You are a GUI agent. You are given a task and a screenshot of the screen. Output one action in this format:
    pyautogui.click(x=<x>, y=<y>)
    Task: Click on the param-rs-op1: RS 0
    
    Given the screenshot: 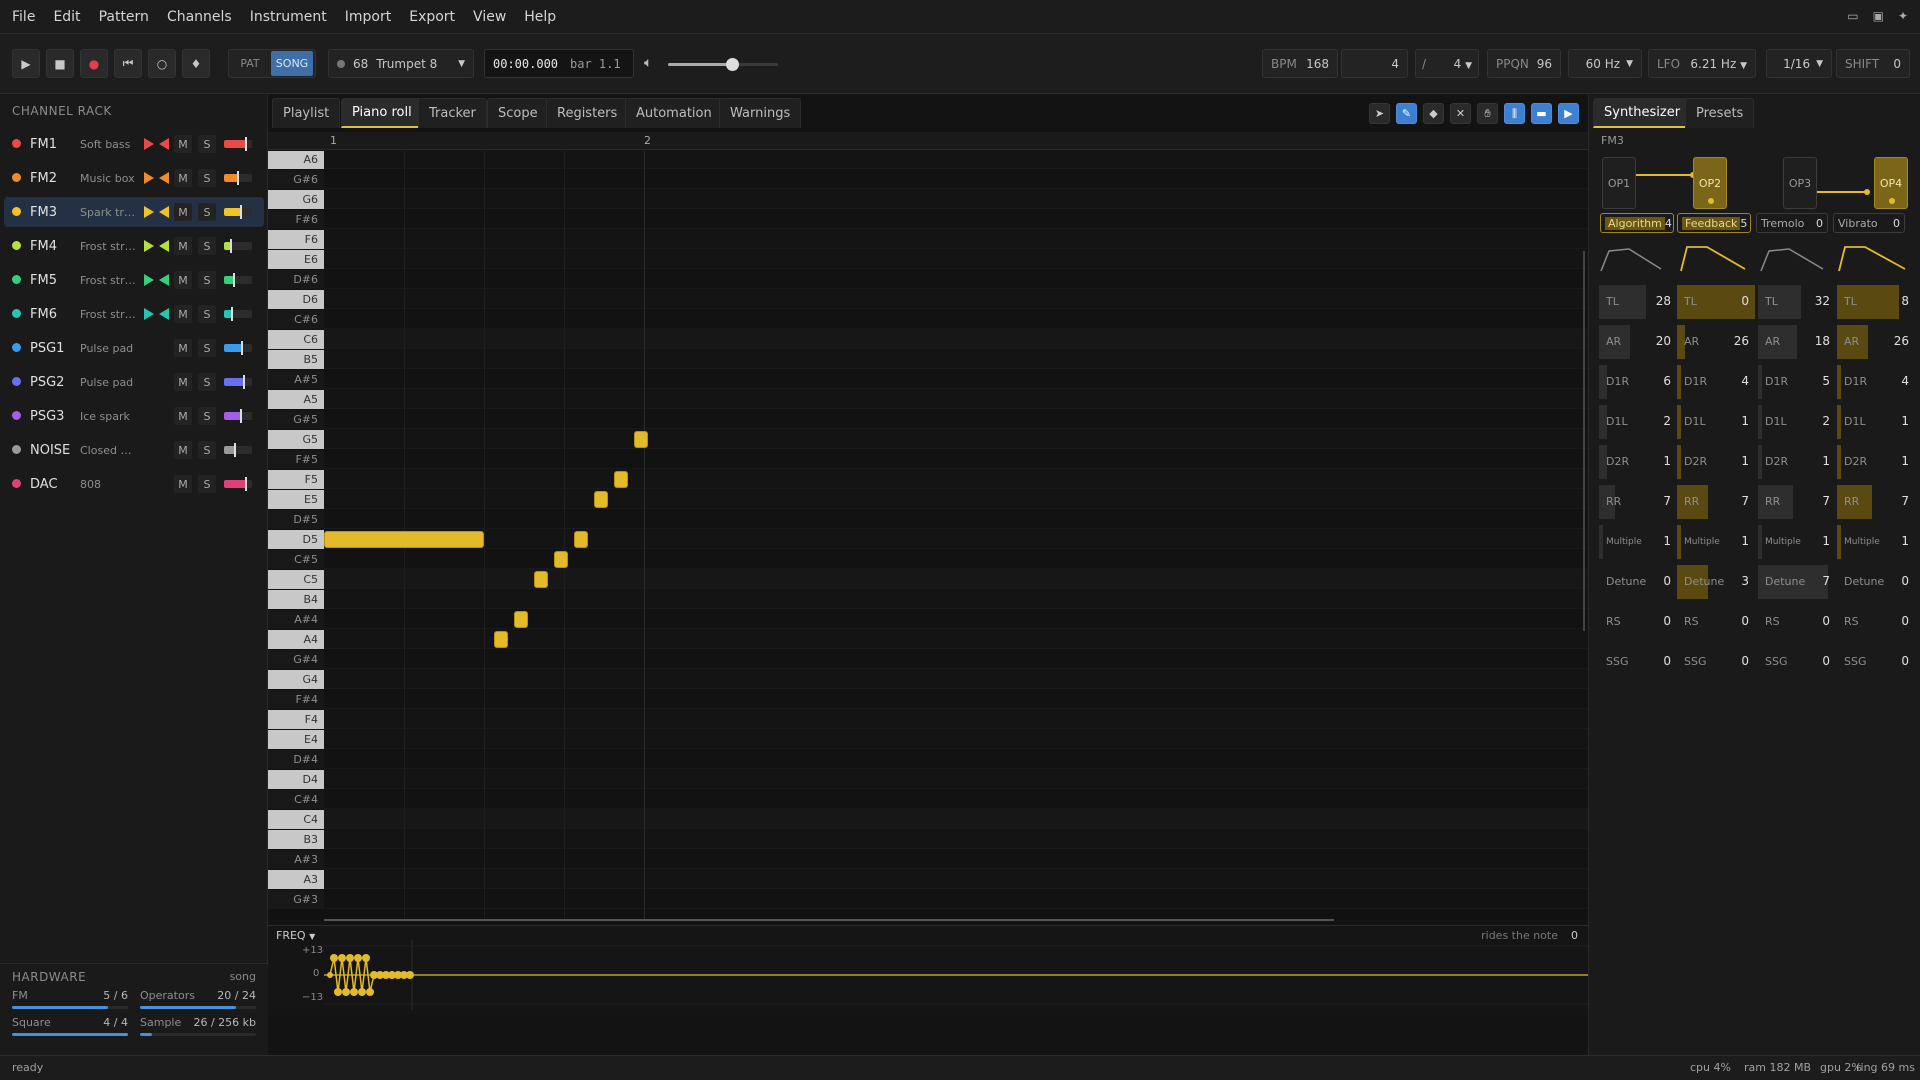 What is the action you would take?
    pyautogui.click(x=1638, y=622)
    